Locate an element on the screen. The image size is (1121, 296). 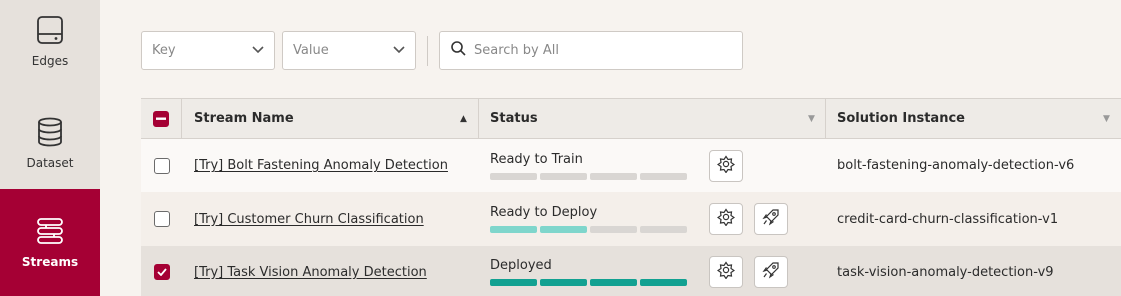
value-select-value: Value is located at coordinates (311, 50).